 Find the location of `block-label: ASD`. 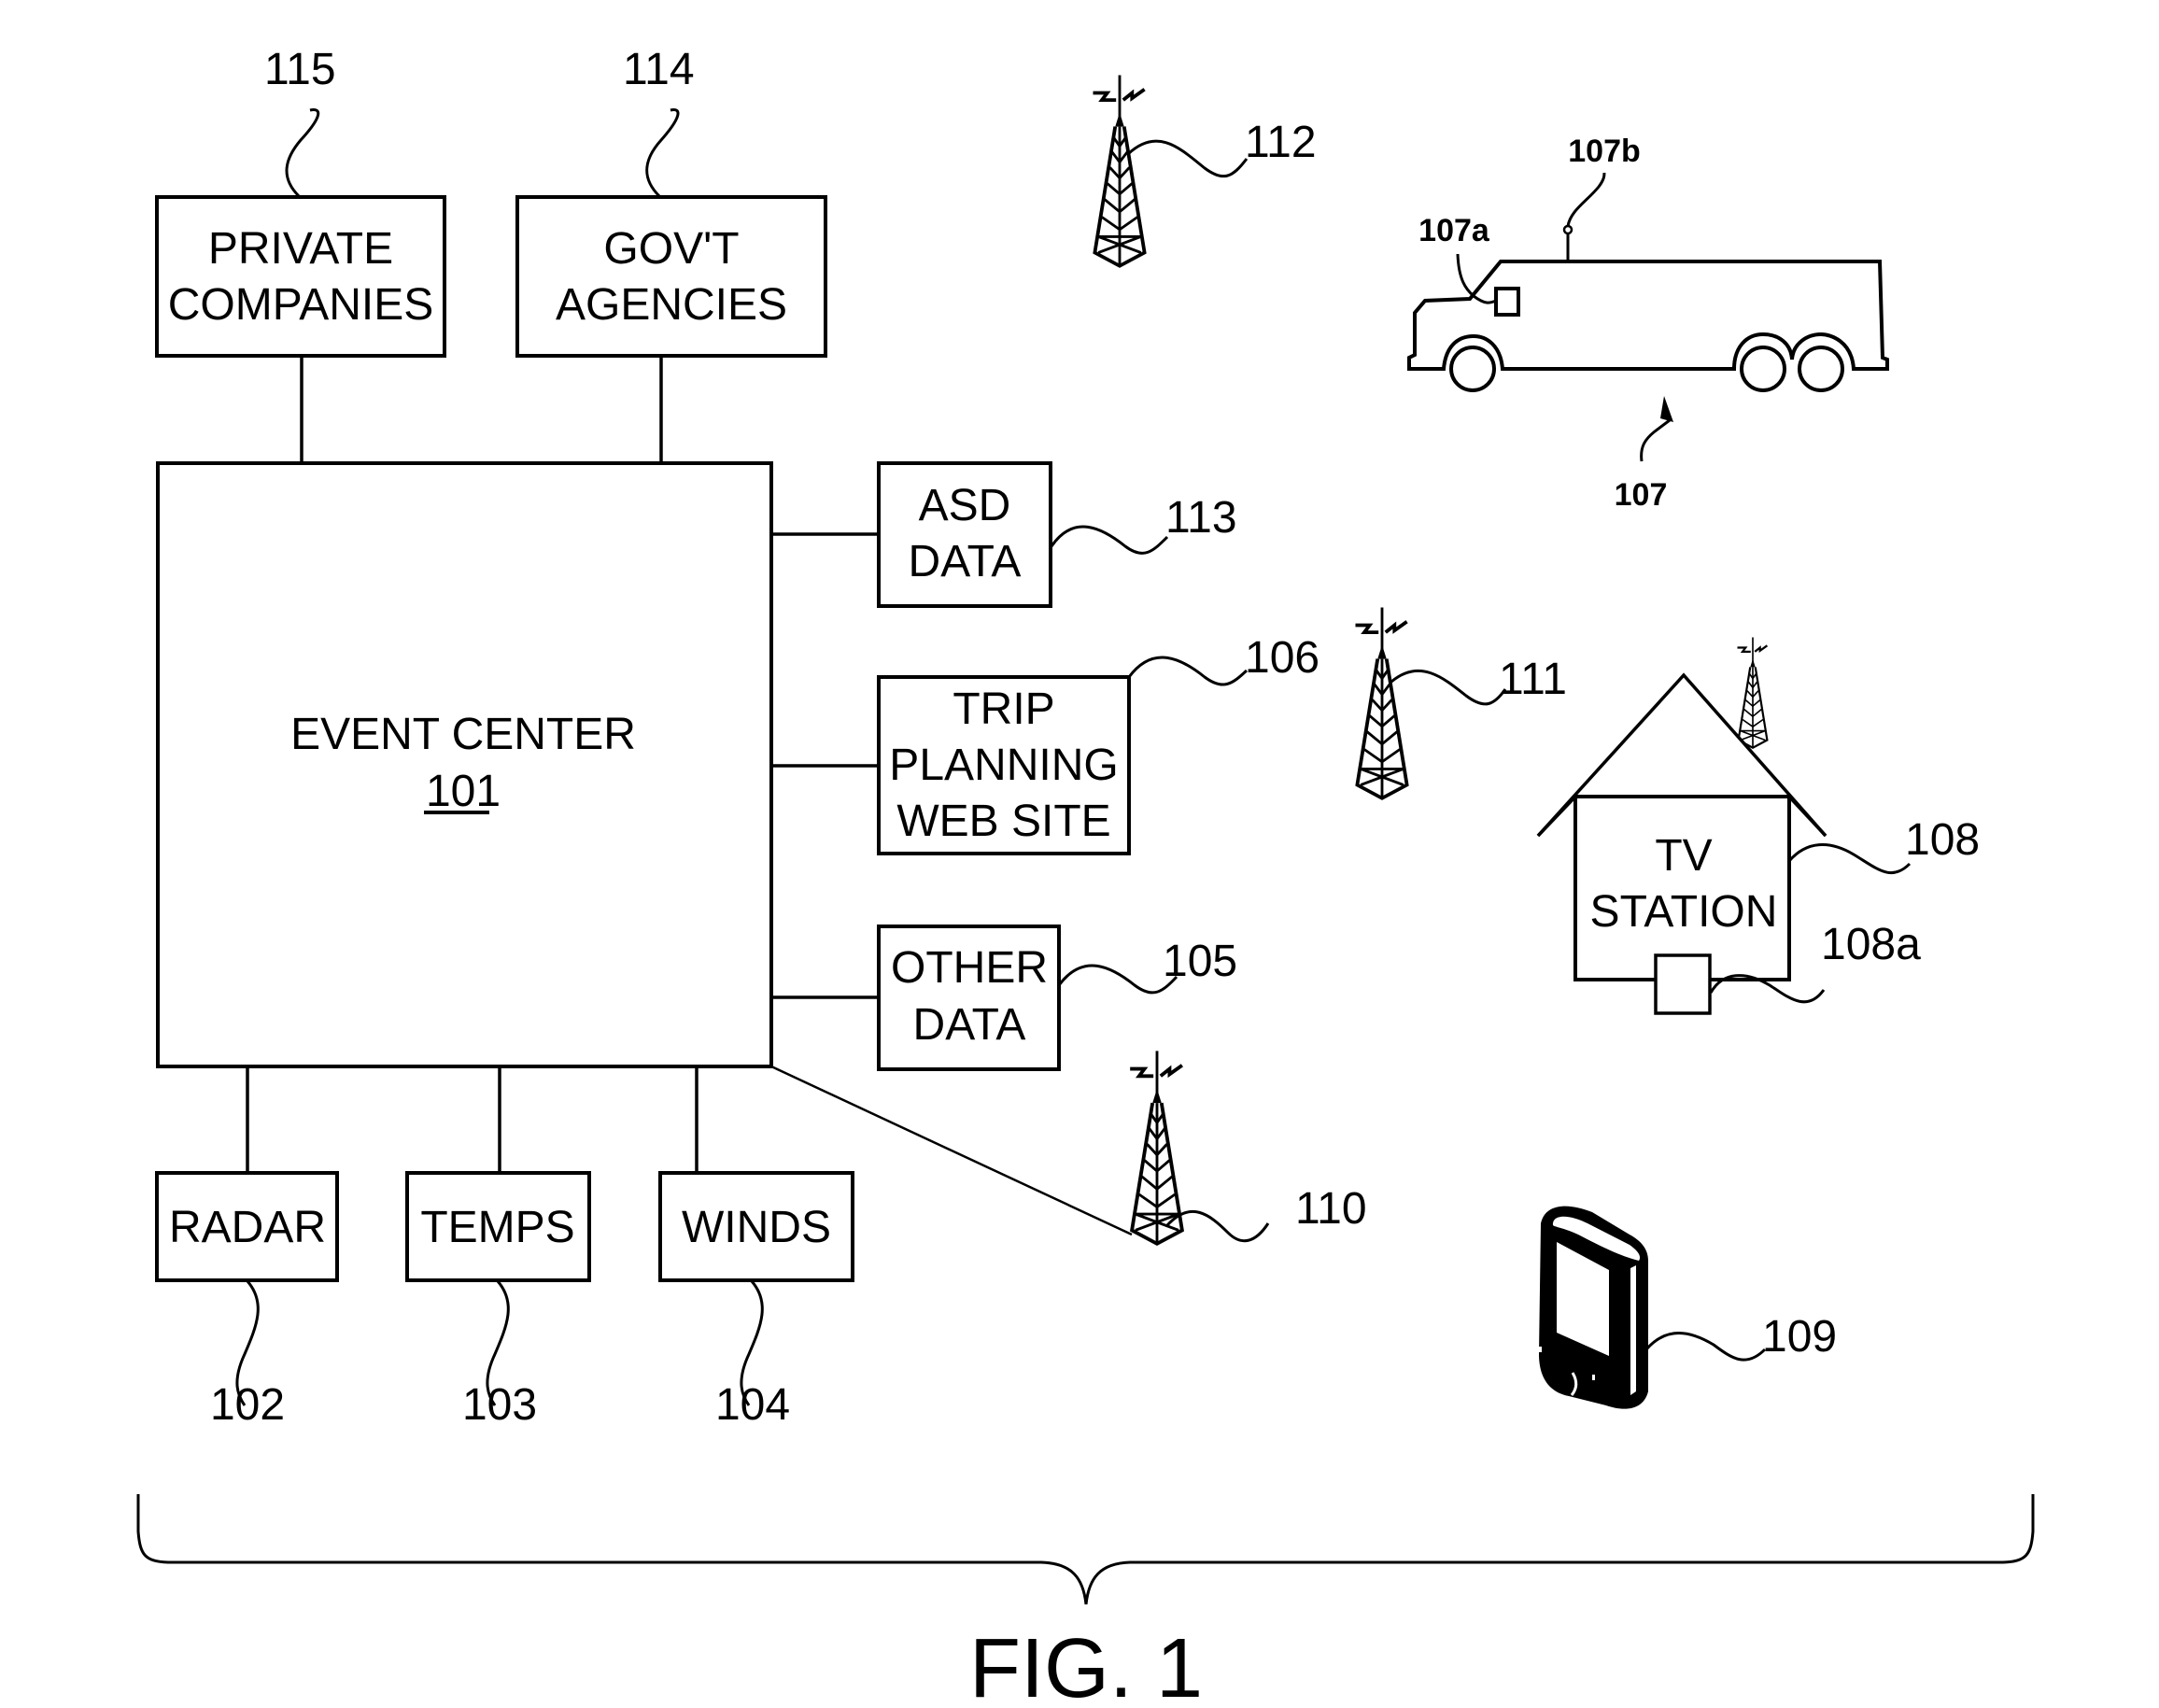

block-label: ASD is located at coordinates (965, 505).